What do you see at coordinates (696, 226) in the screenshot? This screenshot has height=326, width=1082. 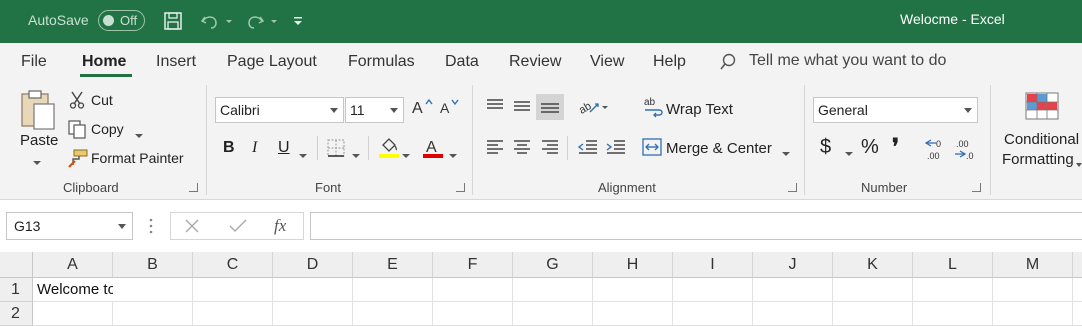 I see `formula-input` at bounding box center [696, 226].